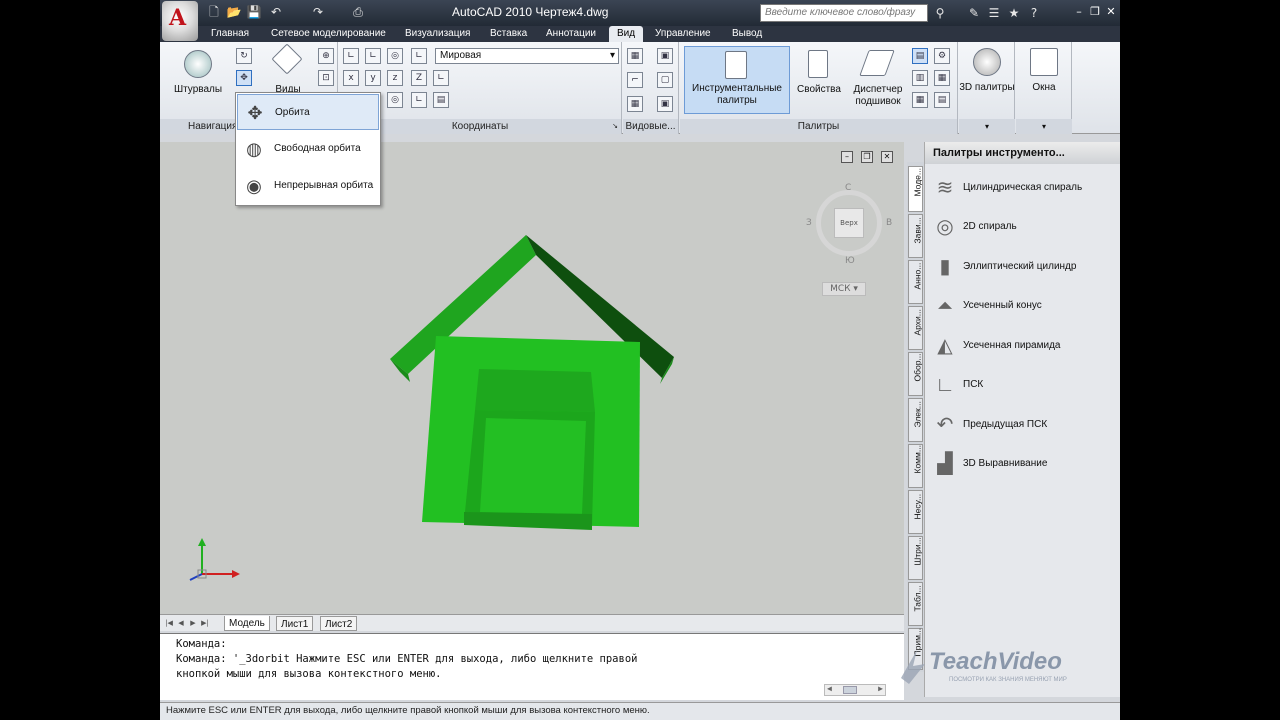 This screenshot has width=1280, height=720. Describe the element at coordinates (326, 56) in the screenshot. I see `zoom-icon: ⊕` at that location.